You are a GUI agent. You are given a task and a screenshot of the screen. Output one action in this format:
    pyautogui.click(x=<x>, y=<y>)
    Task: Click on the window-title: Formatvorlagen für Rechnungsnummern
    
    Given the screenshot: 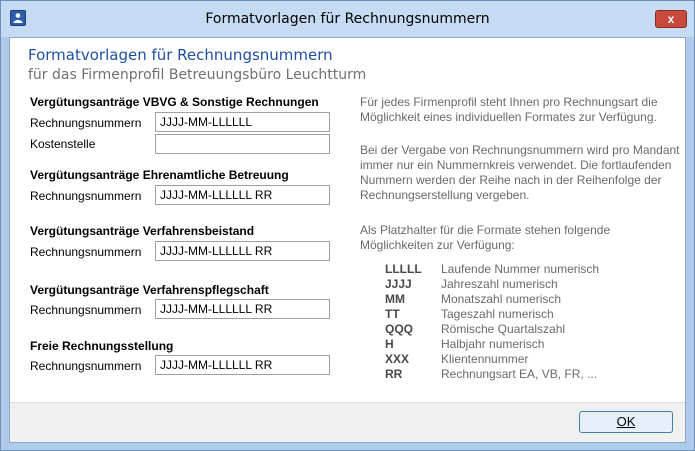 What is the action you would take?
    pyautogui.click(x=347, y=19)
    